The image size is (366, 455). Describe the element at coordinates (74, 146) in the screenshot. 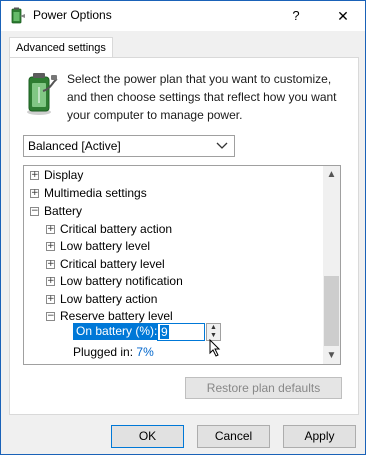

I see `power-plan-value: Balanced [Active]` at that location.